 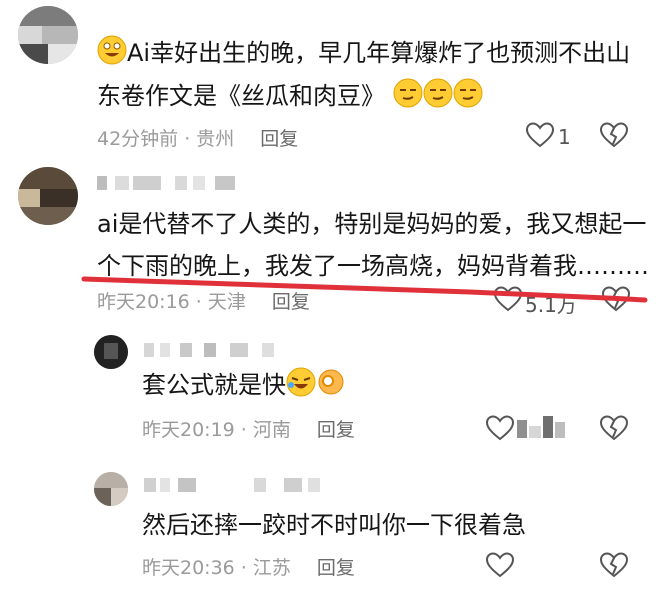 I want to click on comment-text: 然后还摔一跤时不时叫你一下很着急, so click(x=334, y=525).